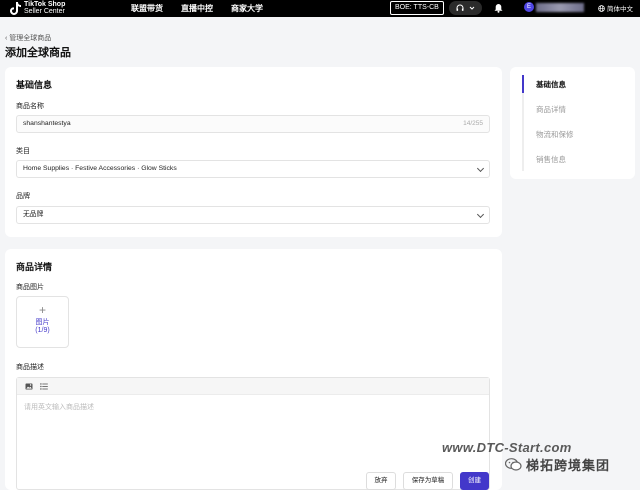  Describe the element at coordinates (29, 386) in the screenshot. I see `image-icon` at that location.